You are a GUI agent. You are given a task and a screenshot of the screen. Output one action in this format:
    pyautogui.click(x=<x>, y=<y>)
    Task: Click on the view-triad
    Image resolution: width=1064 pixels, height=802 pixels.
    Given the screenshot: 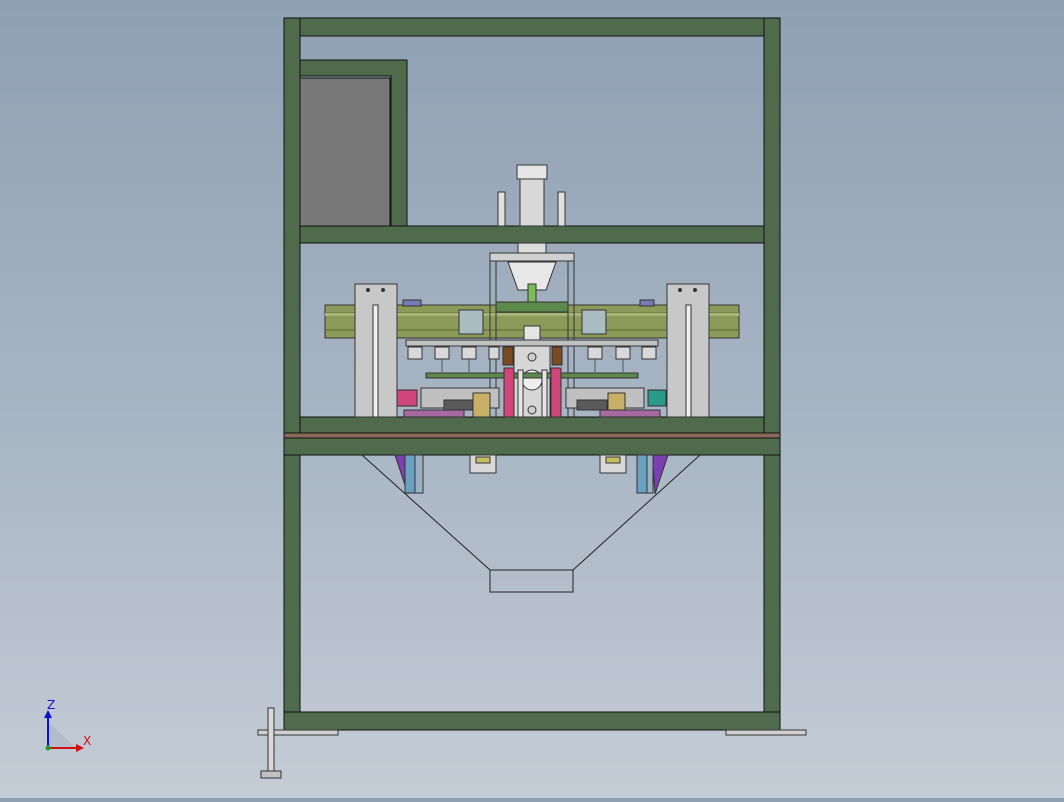 What is the action you would take?
    pyautogui.click(x=64, y=731)
    